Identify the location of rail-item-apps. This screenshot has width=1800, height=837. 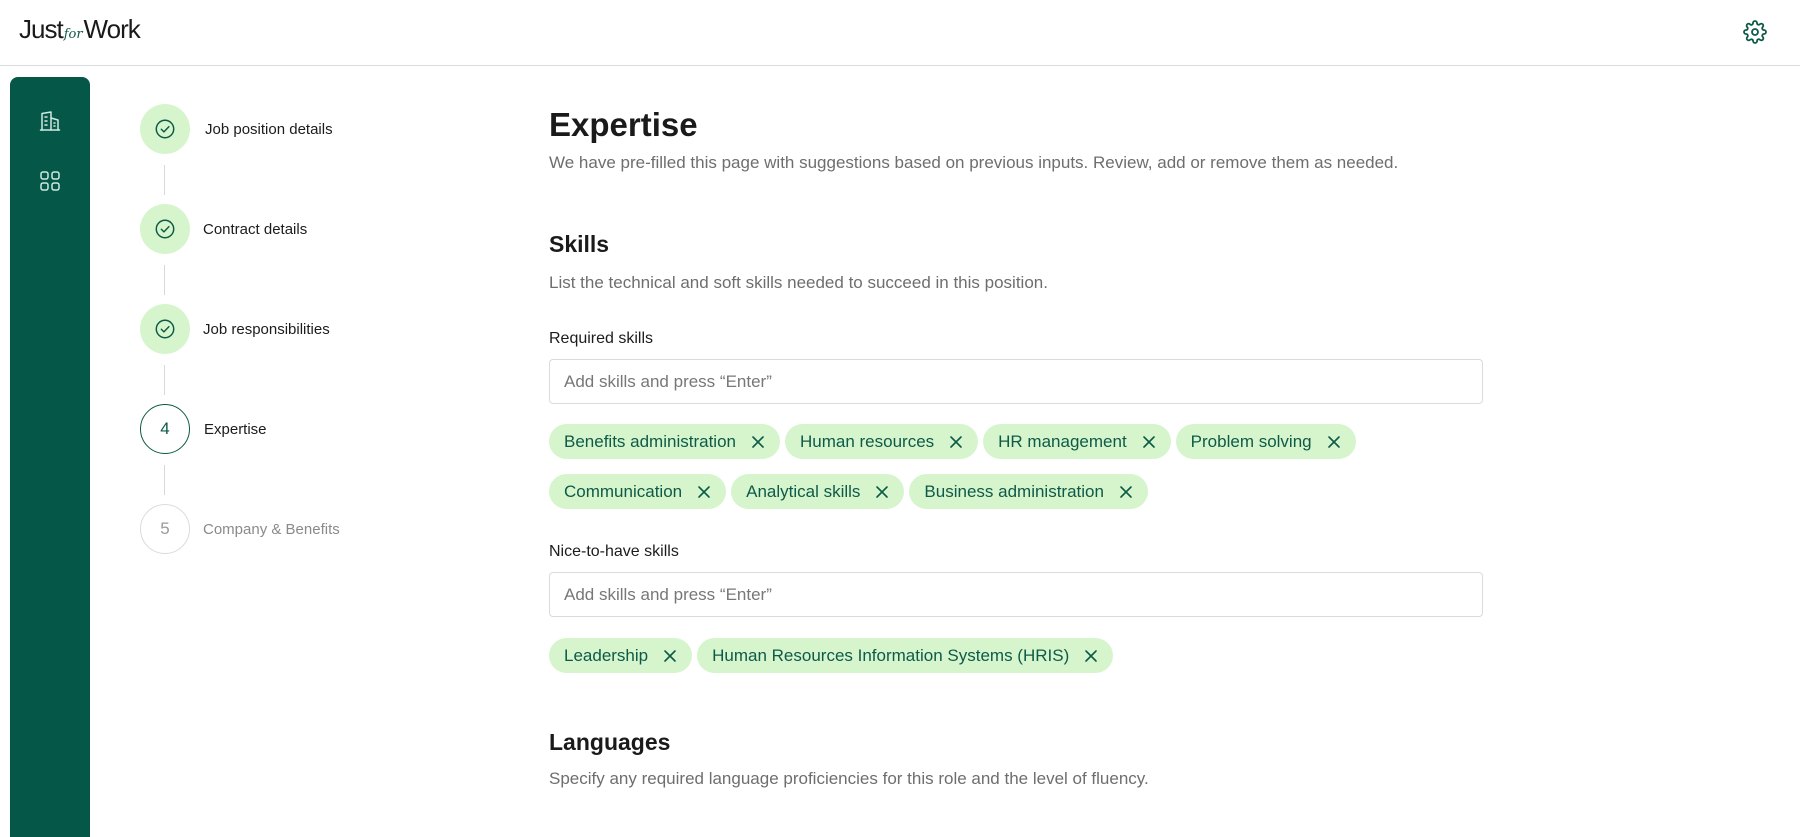
(50, 181).